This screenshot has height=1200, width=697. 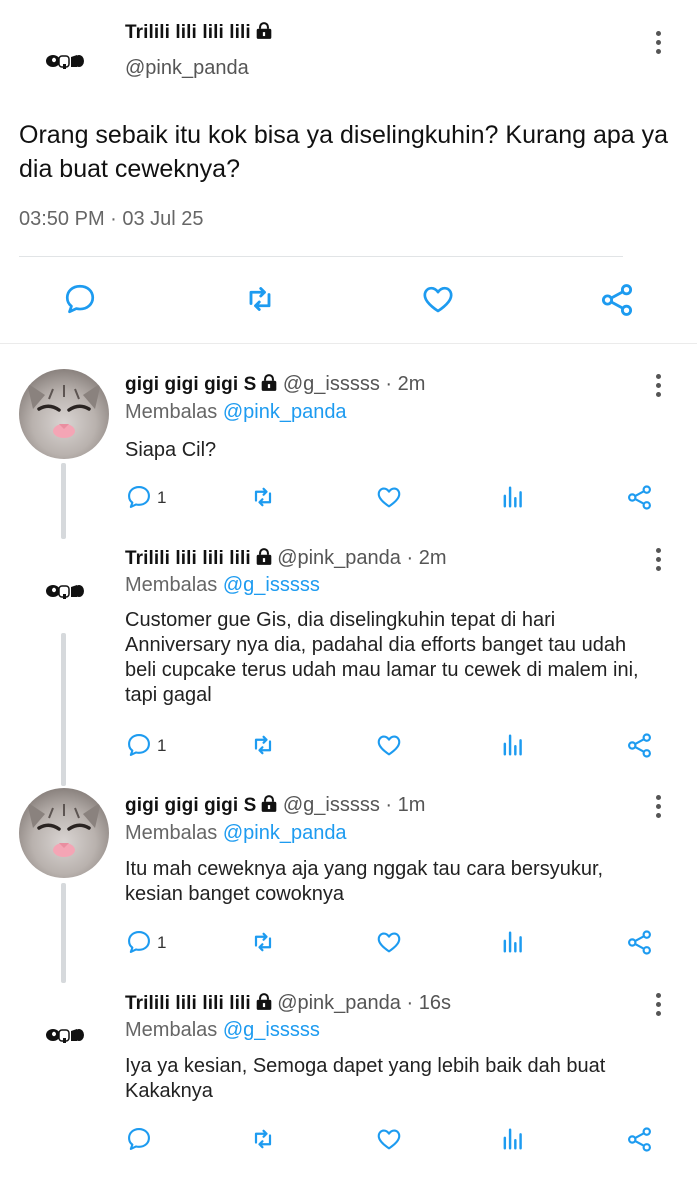 I want to click on main-author-name: Trilili lili lili lili, so click(x=199, y=34).